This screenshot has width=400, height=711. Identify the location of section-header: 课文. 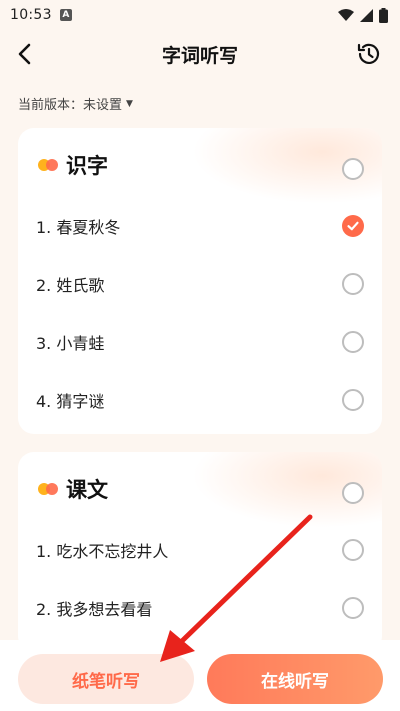
(73, 489).